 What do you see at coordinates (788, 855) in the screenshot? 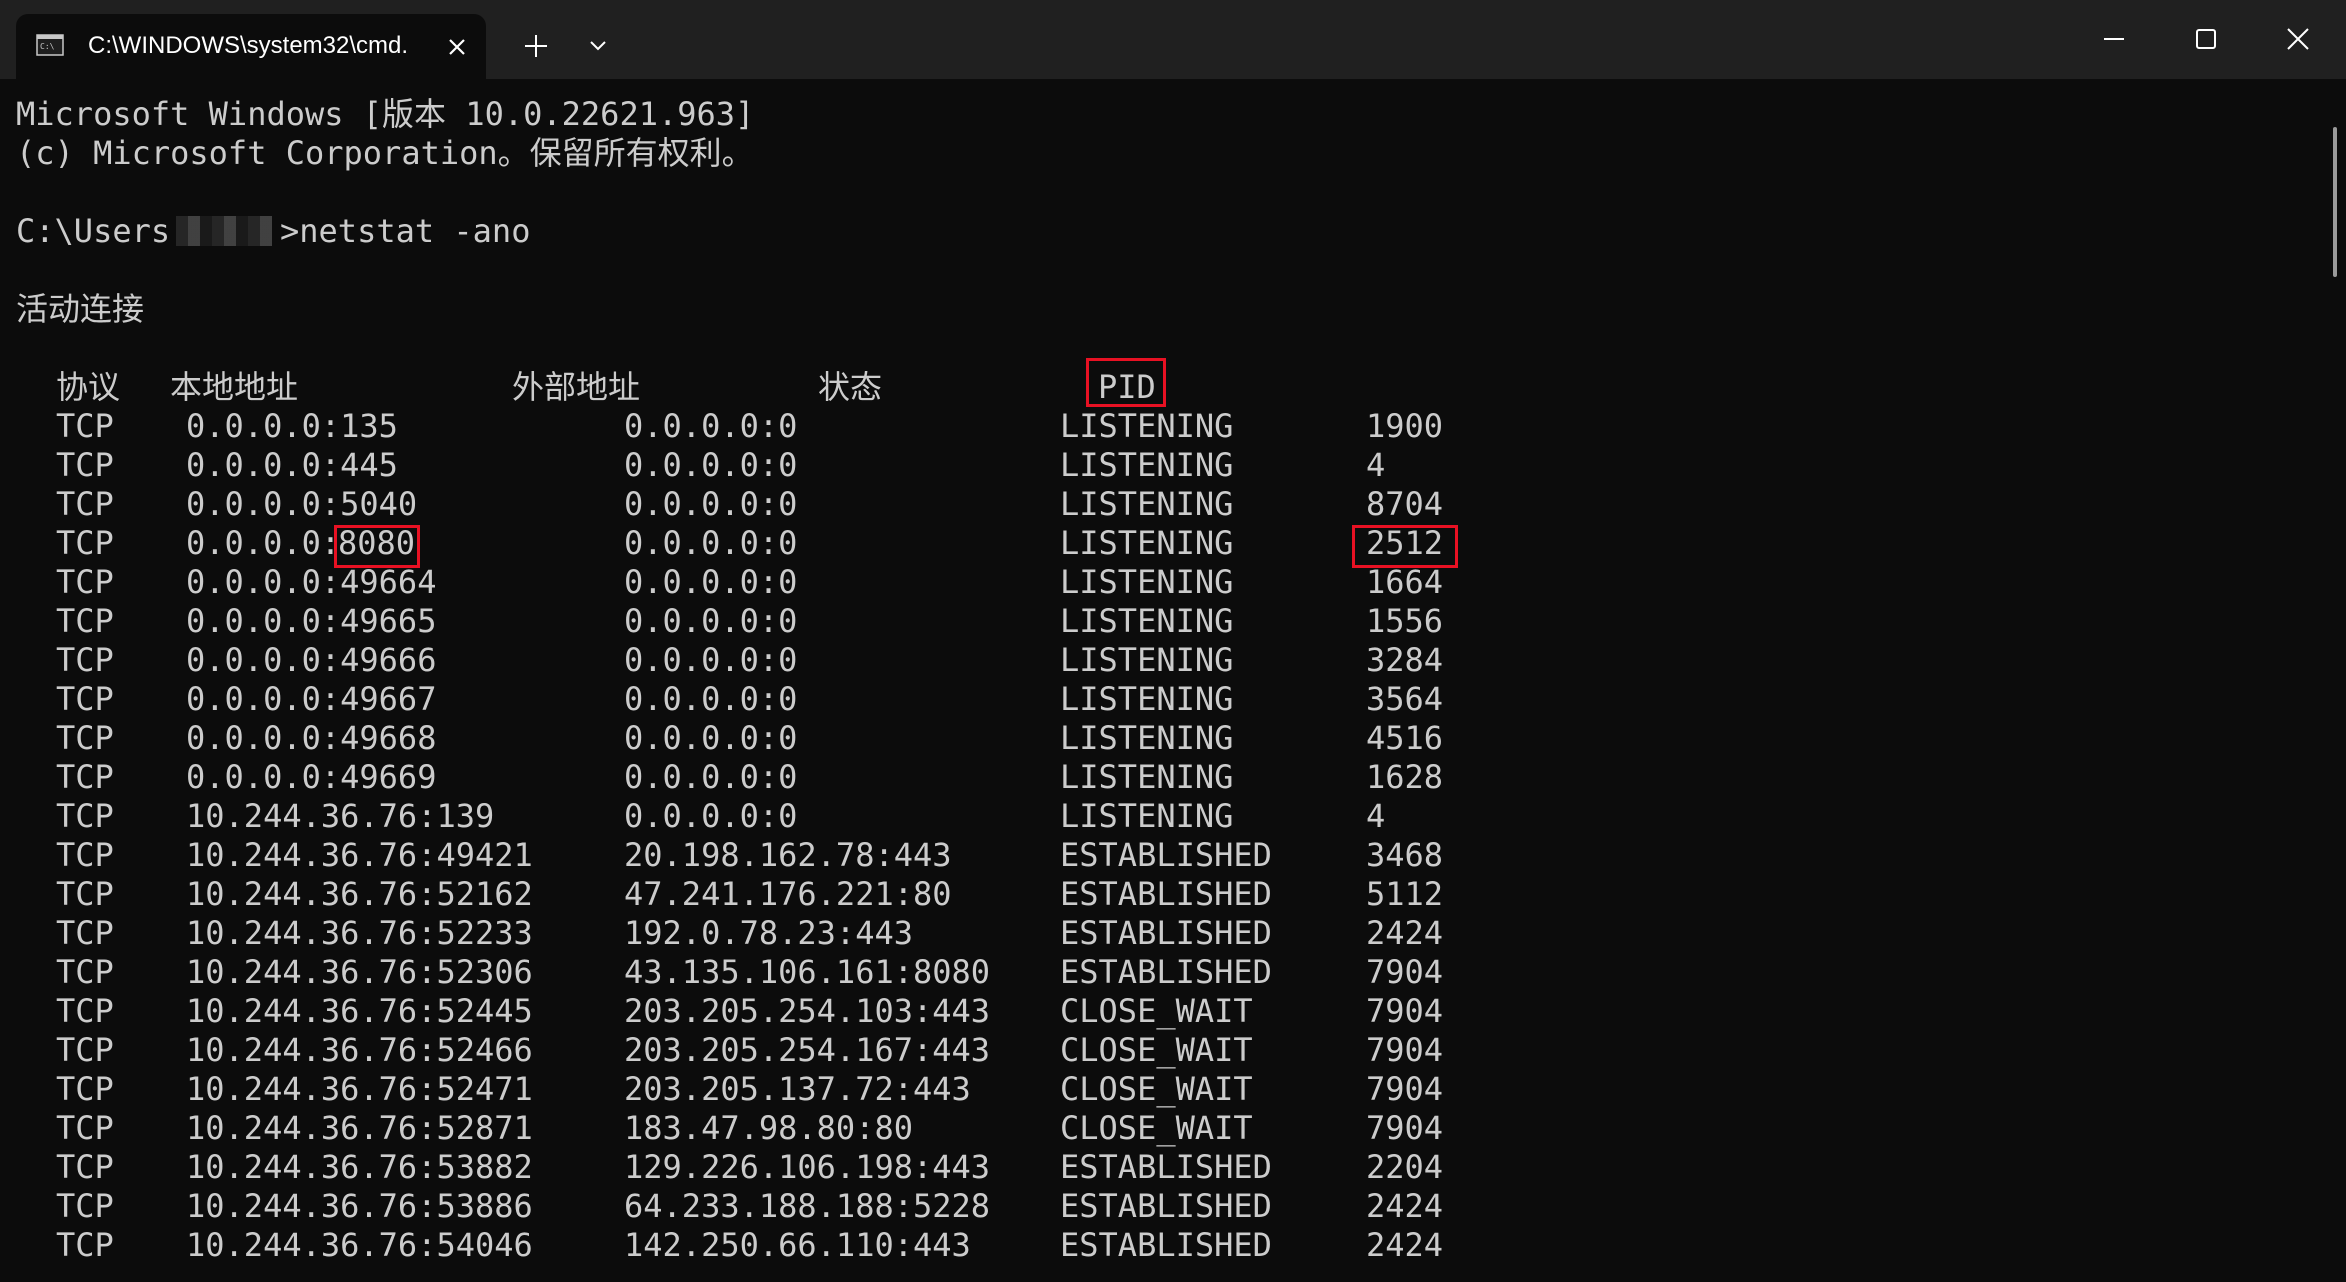
I see `row-foreign-address: 20.198.162.78:443` at bounding box center [788, 855].